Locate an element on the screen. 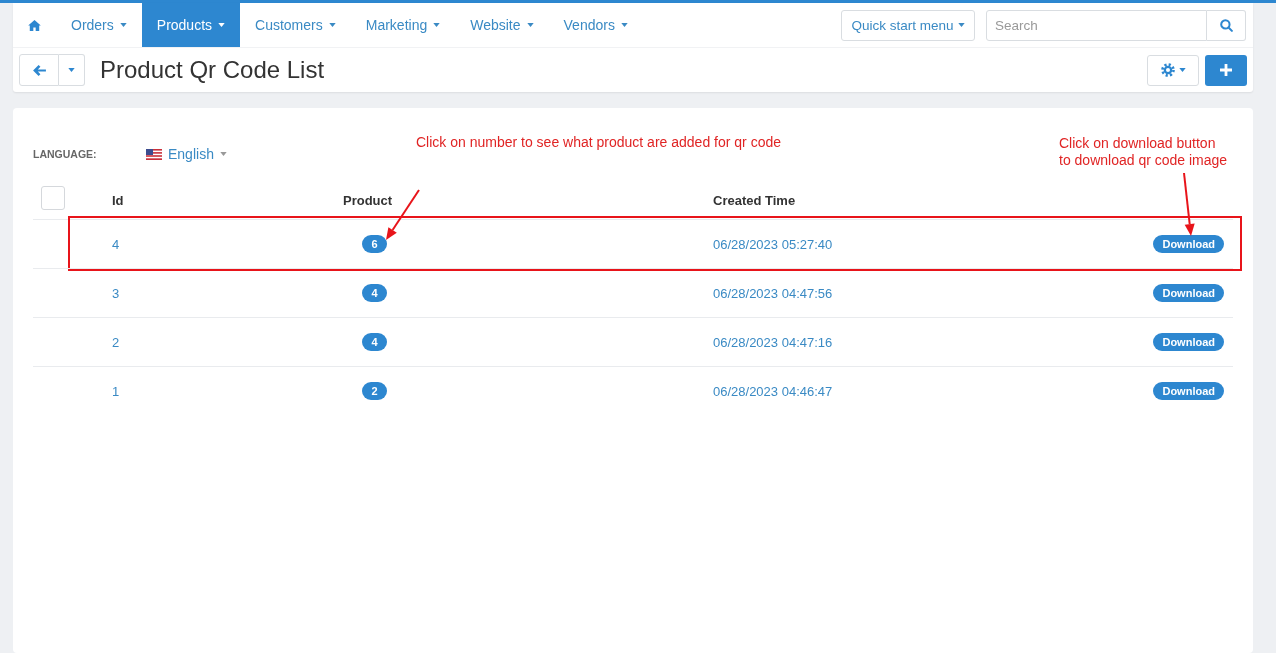 Image resolution: width=1276 pixels, height=653 pixels. flag-icon is located at coordinates (154, 154).